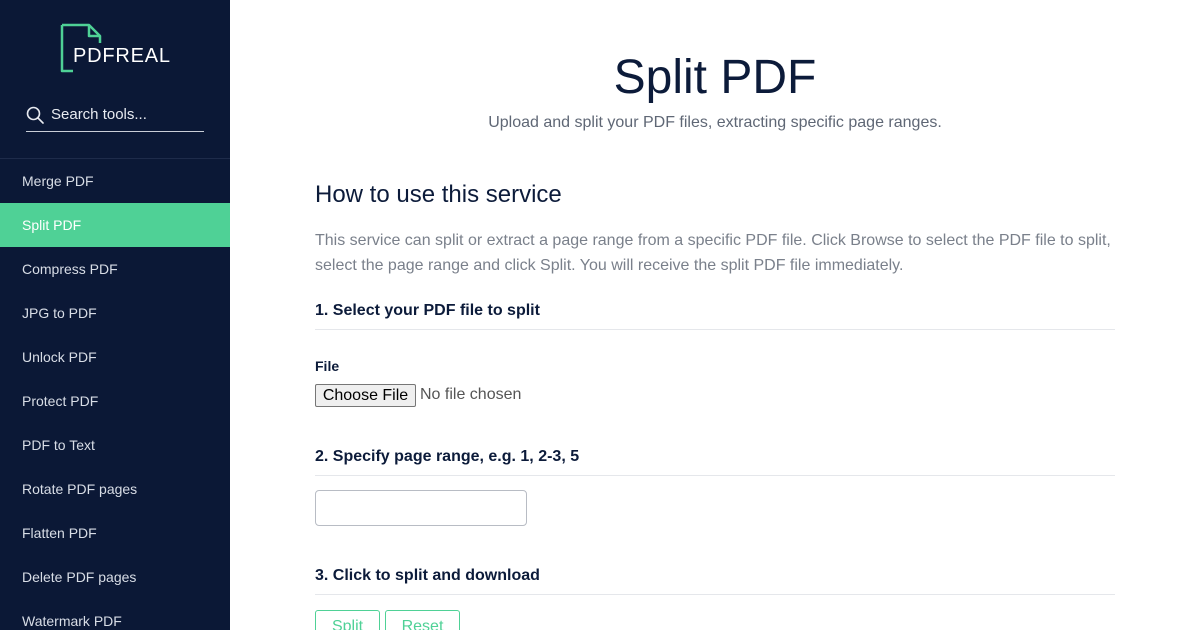 This screenshot has height=630, width=1200. What do you see at coordinates (115, 445) in the screenshot?
I see `sidebar-item-pdf-to-text: PDF to Text` at bounding box center [115, 445].